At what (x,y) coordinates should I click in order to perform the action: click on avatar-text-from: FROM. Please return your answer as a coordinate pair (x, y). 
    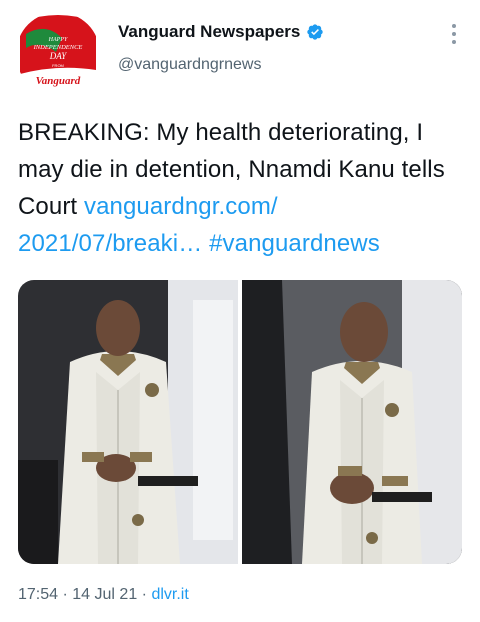
    Looking at the image, I should click on (58, 65).